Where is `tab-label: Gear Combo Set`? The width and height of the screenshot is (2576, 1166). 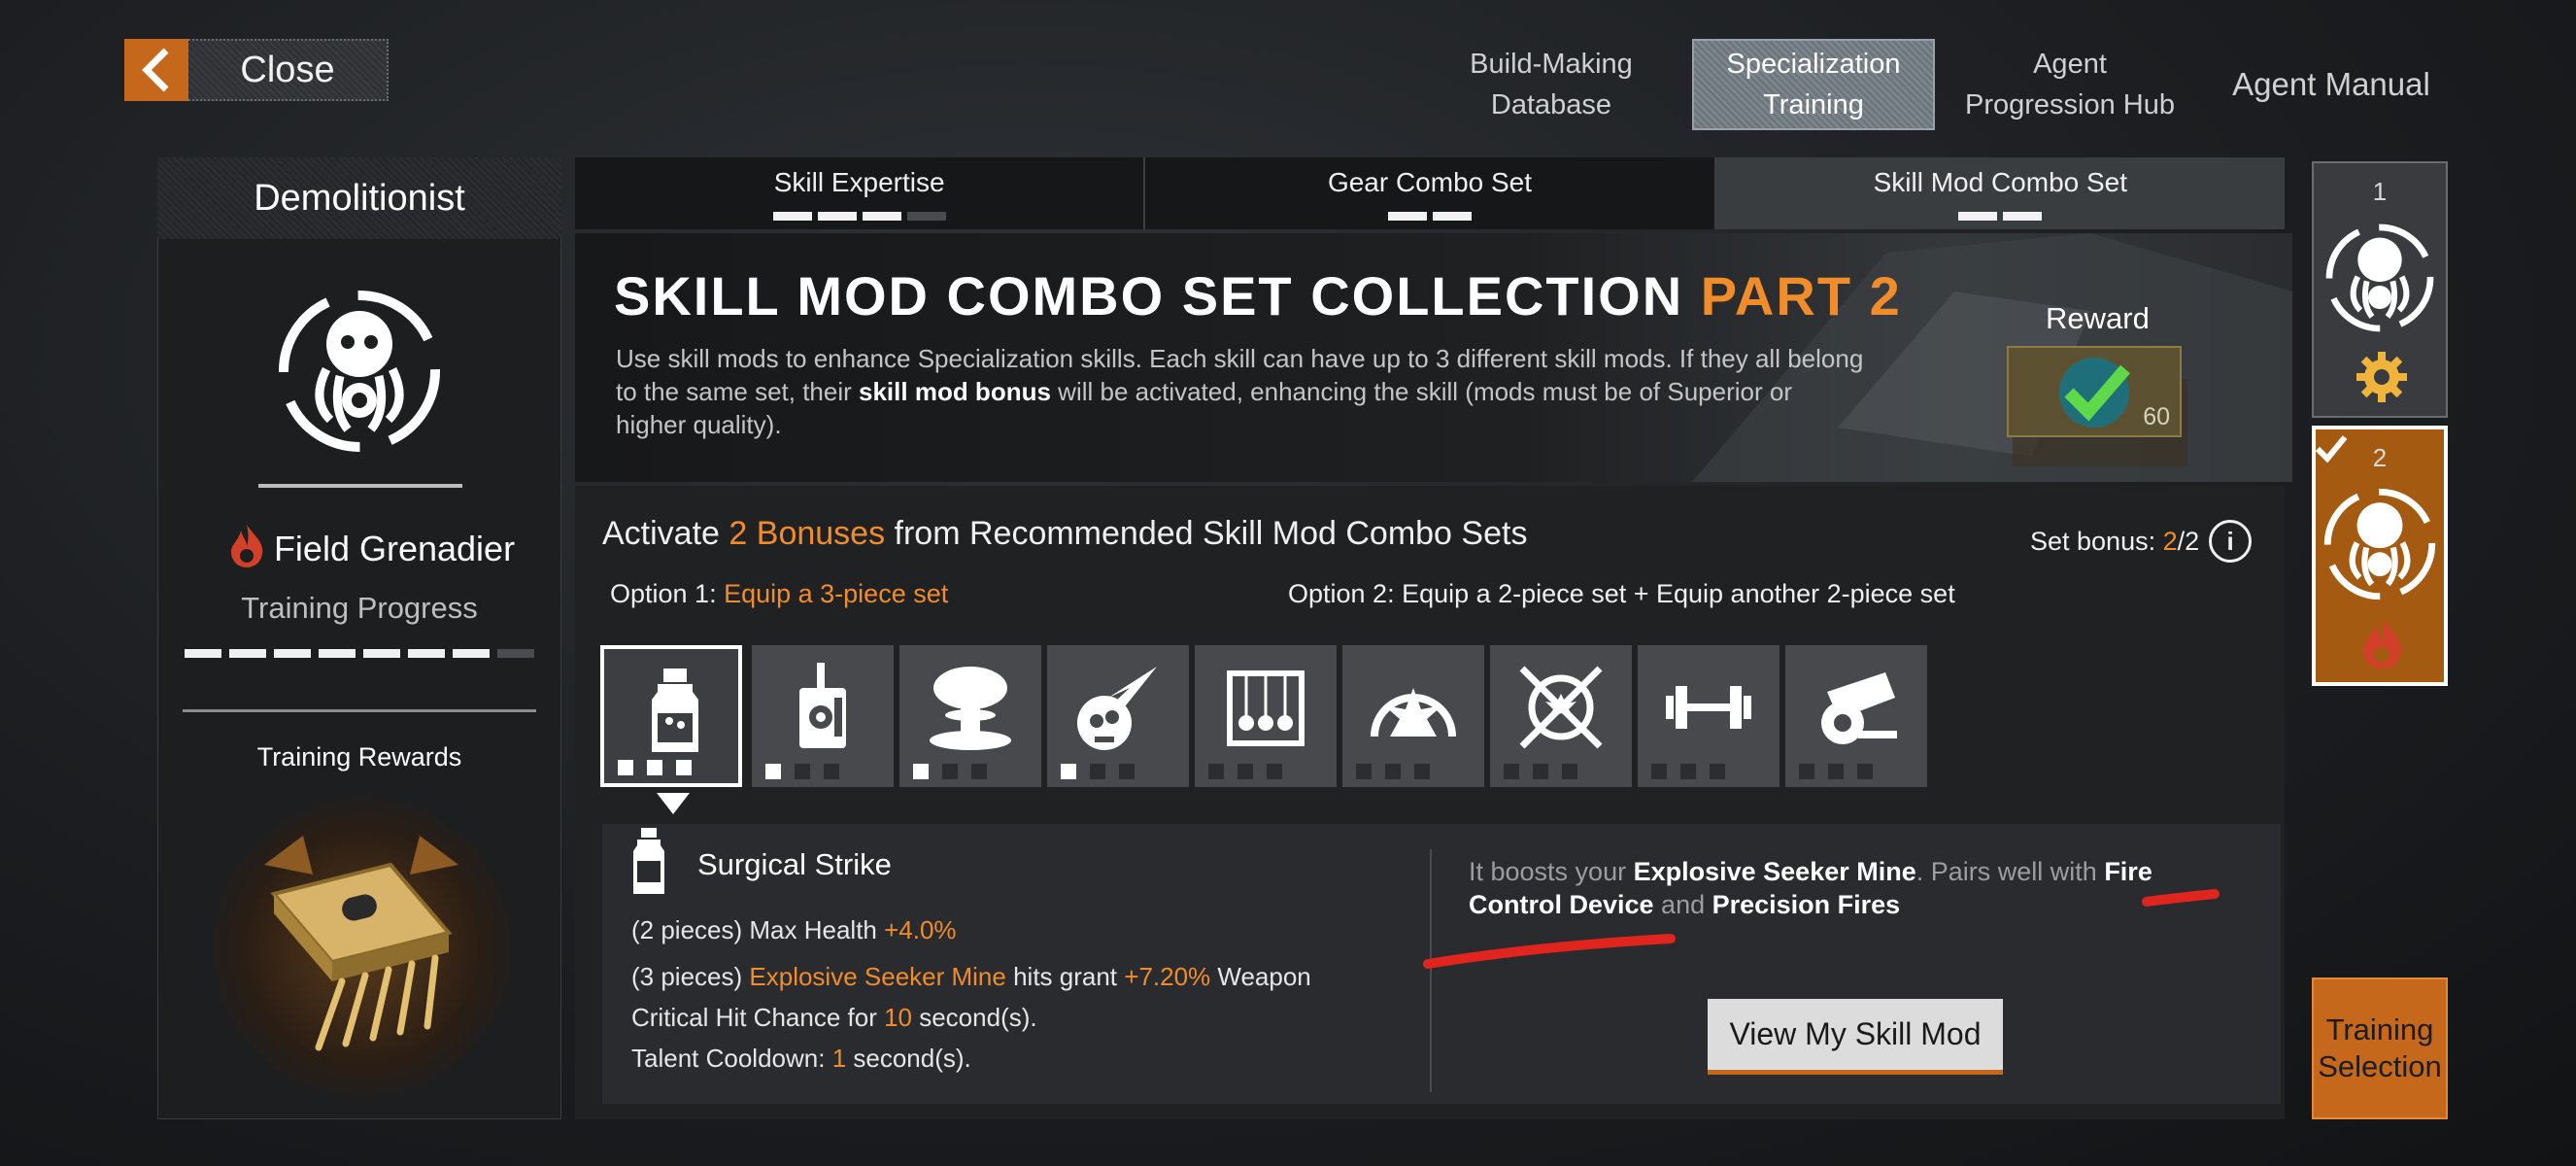 tab-label: Gear Combo Set is located at coordinates (1430, 181).